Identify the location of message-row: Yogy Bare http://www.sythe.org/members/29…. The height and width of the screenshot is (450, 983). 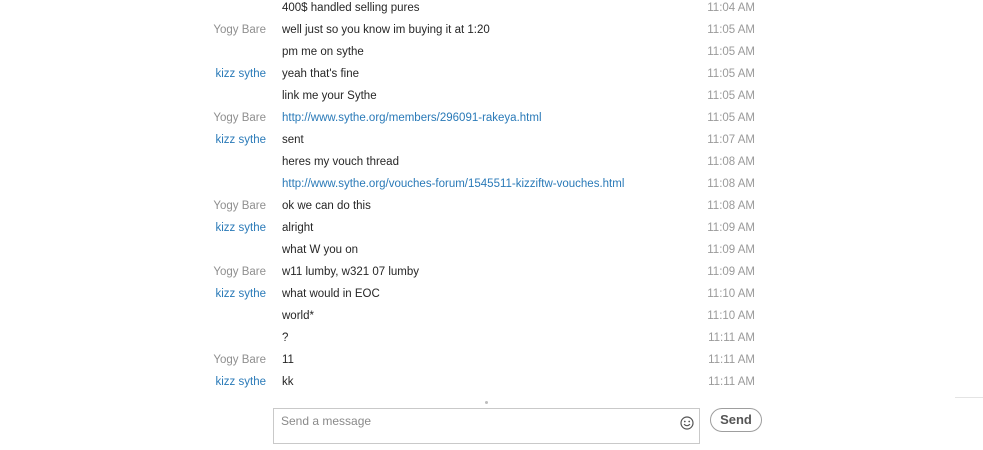
(491, 122).